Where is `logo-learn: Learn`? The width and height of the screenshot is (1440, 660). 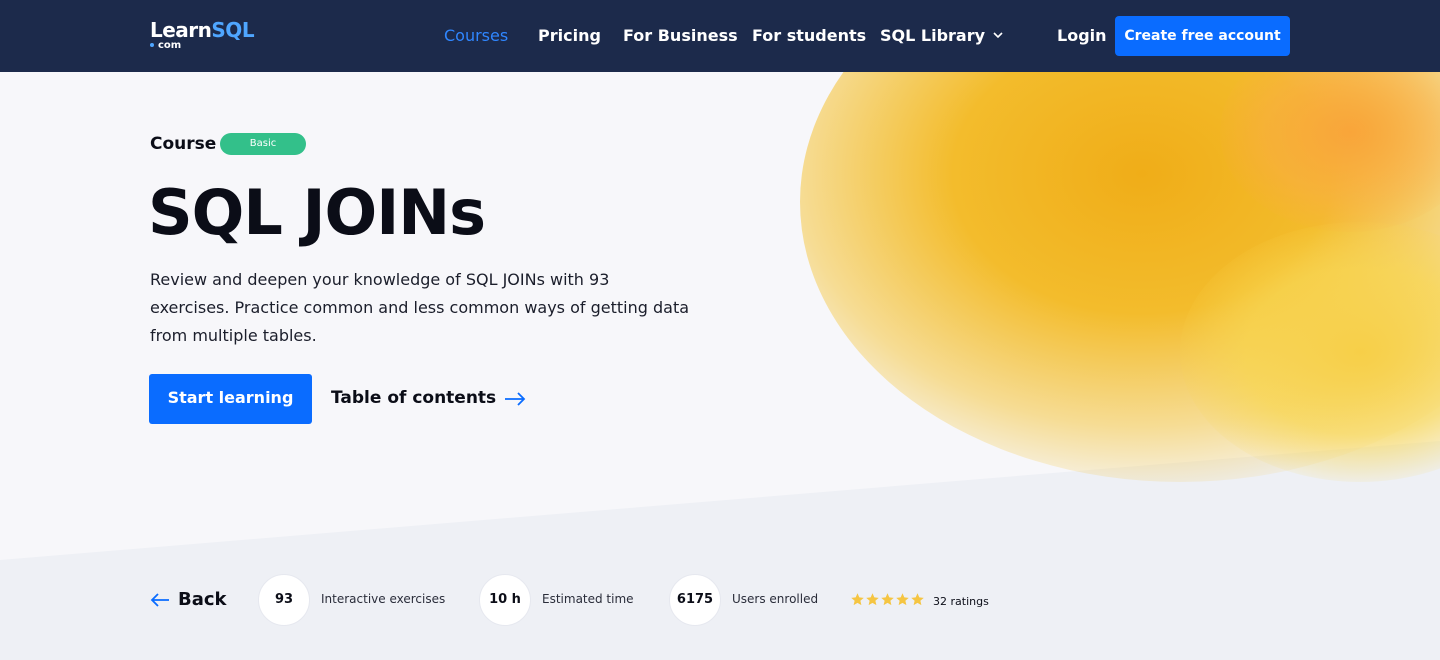
logo-learn: Learn is located at coordinates (181, 30).